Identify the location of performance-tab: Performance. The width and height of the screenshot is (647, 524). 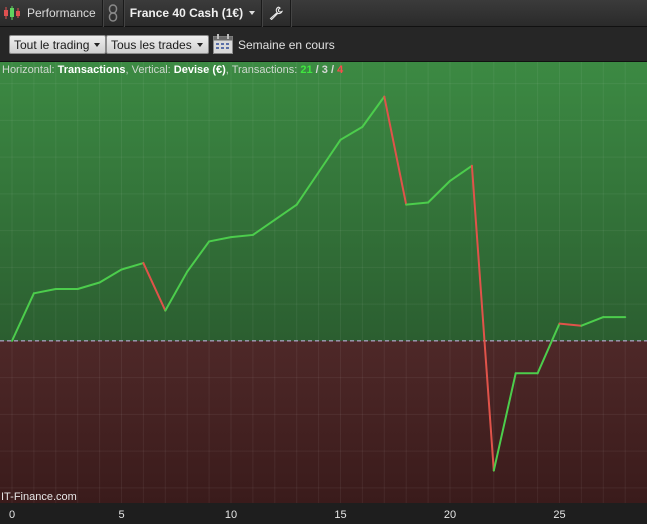
(51, 13).